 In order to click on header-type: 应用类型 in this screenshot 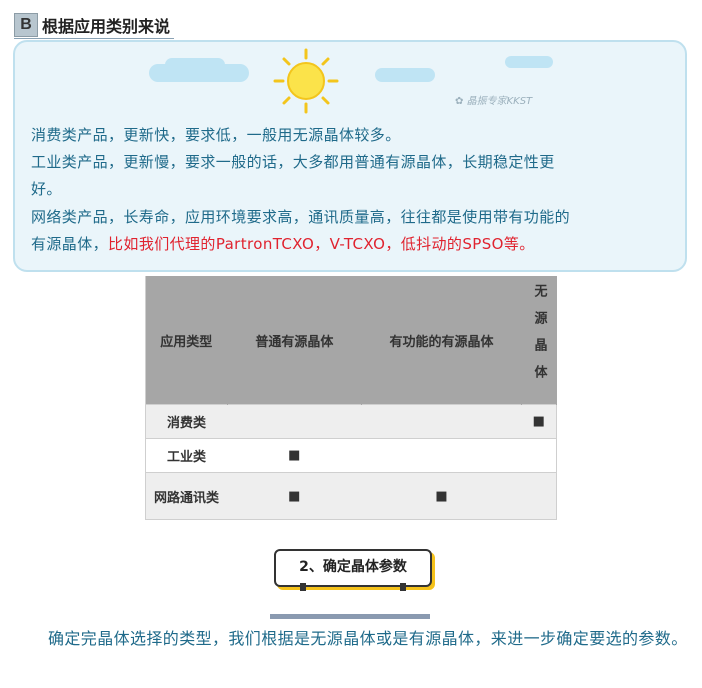, I will do `click(186, 340)`.